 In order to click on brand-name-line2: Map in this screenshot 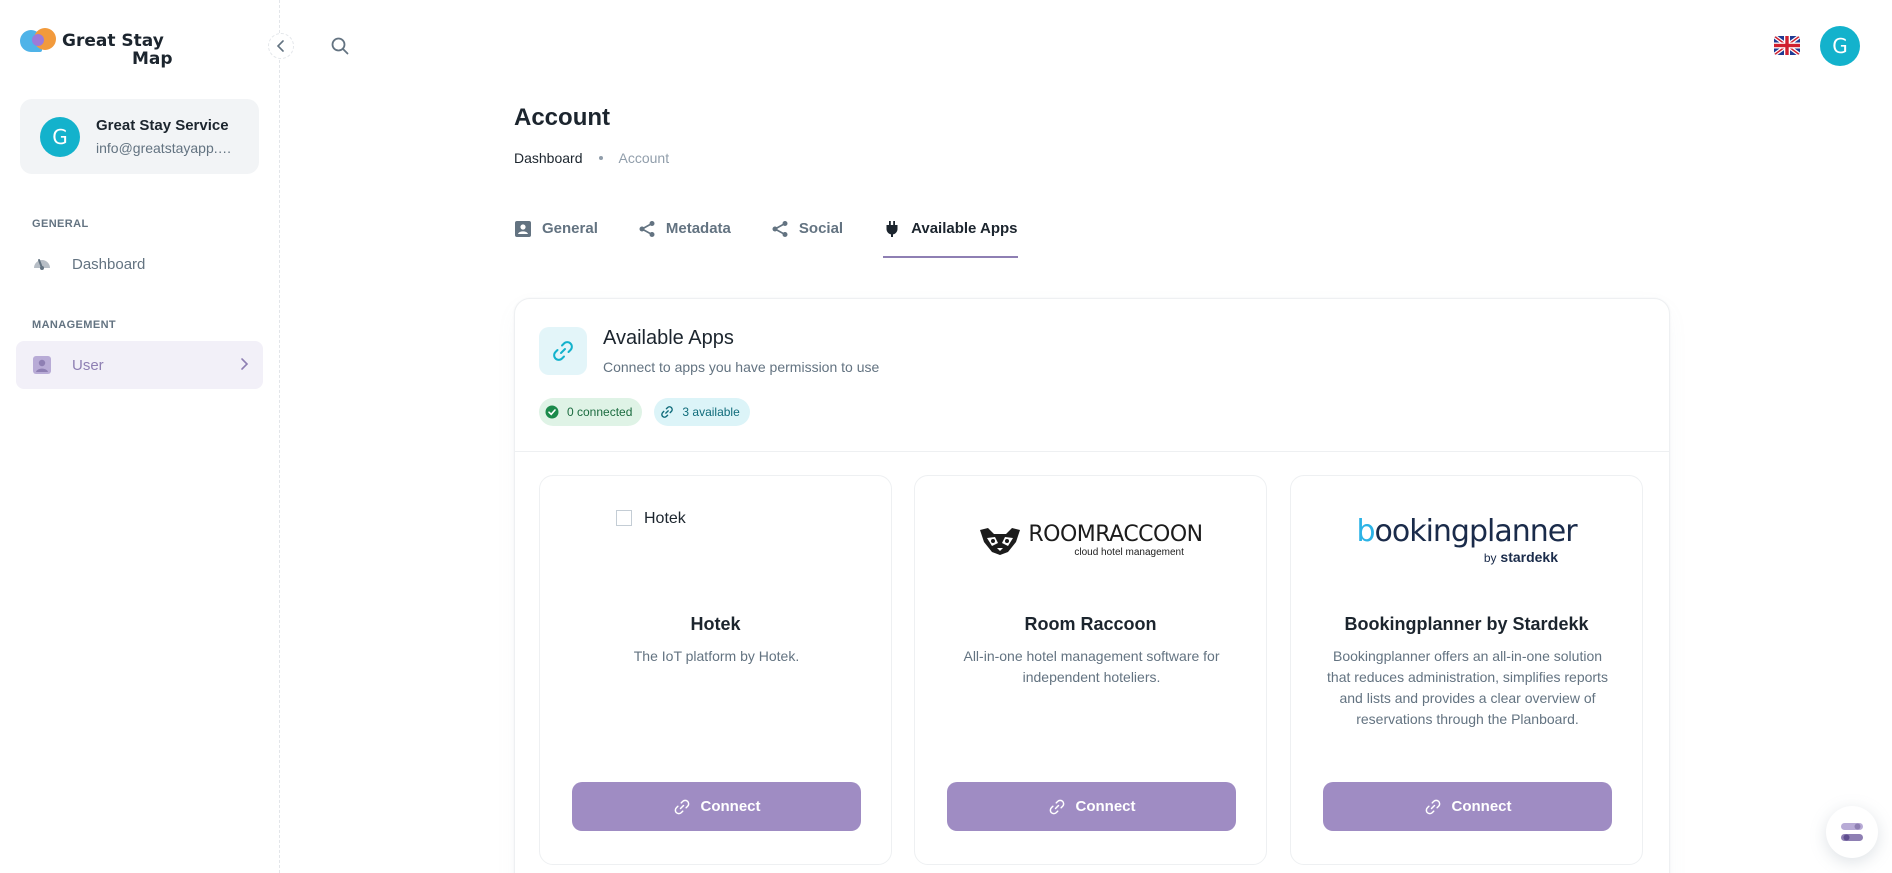, I will do `click(152, 59)`.